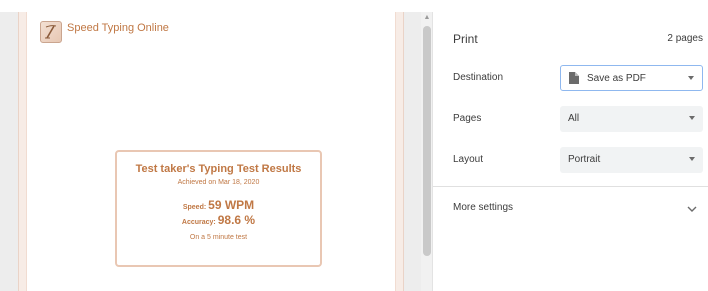  Describe the element at coordinates (465, 39) in the screenshot. I see `print-title: Print` at that location.